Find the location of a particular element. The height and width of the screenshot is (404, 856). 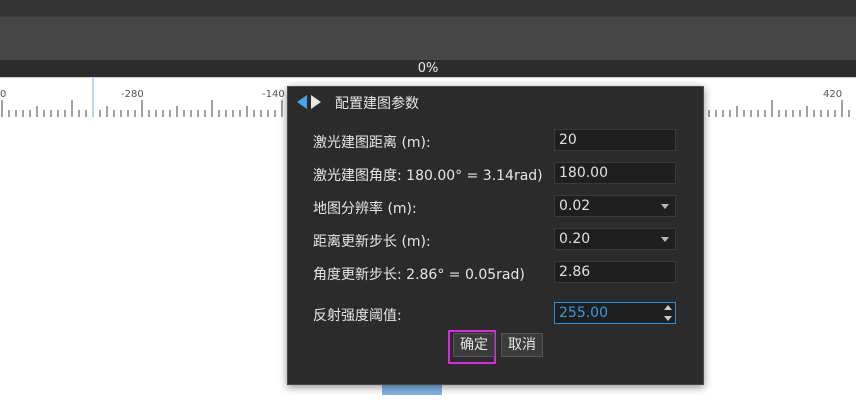

spin-down-icon is located at coordinates (668, 318).